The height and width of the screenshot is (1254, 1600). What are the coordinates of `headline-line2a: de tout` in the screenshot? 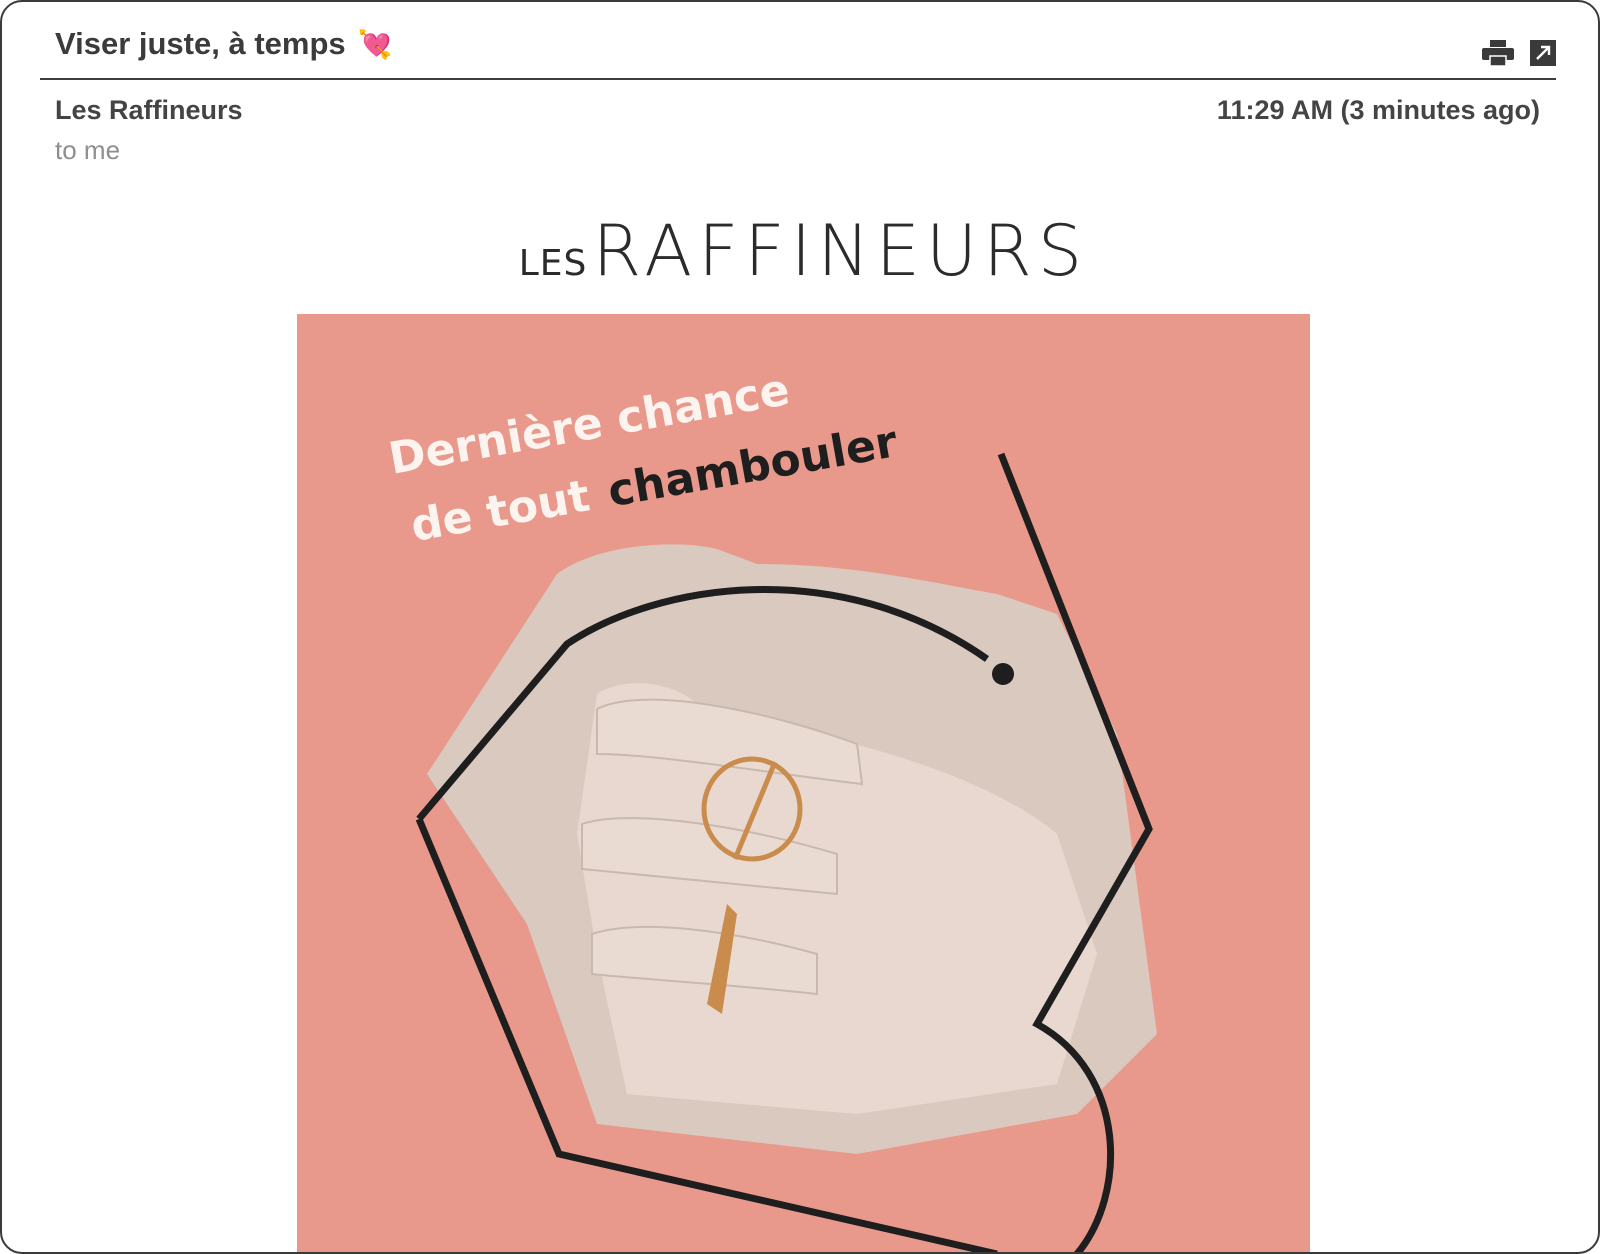 It's located at (500, 512).